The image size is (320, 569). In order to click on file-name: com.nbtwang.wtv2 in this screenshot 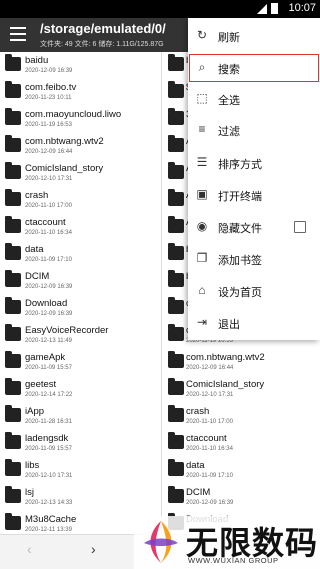, I will do `click(225, 357)`.